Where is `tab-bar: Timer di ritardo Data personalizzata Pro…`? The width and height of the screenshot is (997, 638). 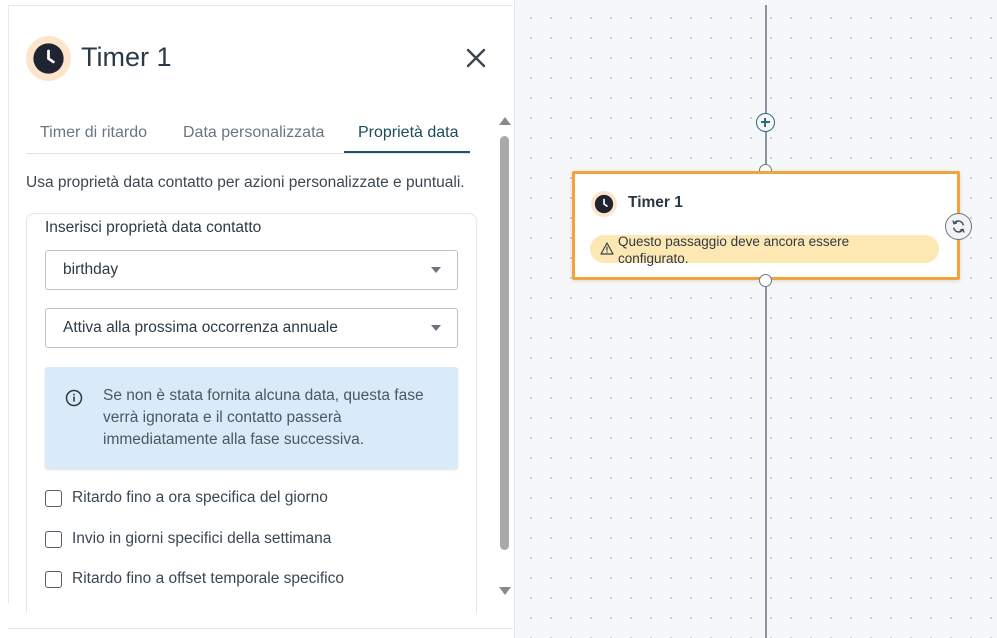
tab-bar: Timer di ritardo Data personalizzata Pro… is located at coordinates (248, 134).